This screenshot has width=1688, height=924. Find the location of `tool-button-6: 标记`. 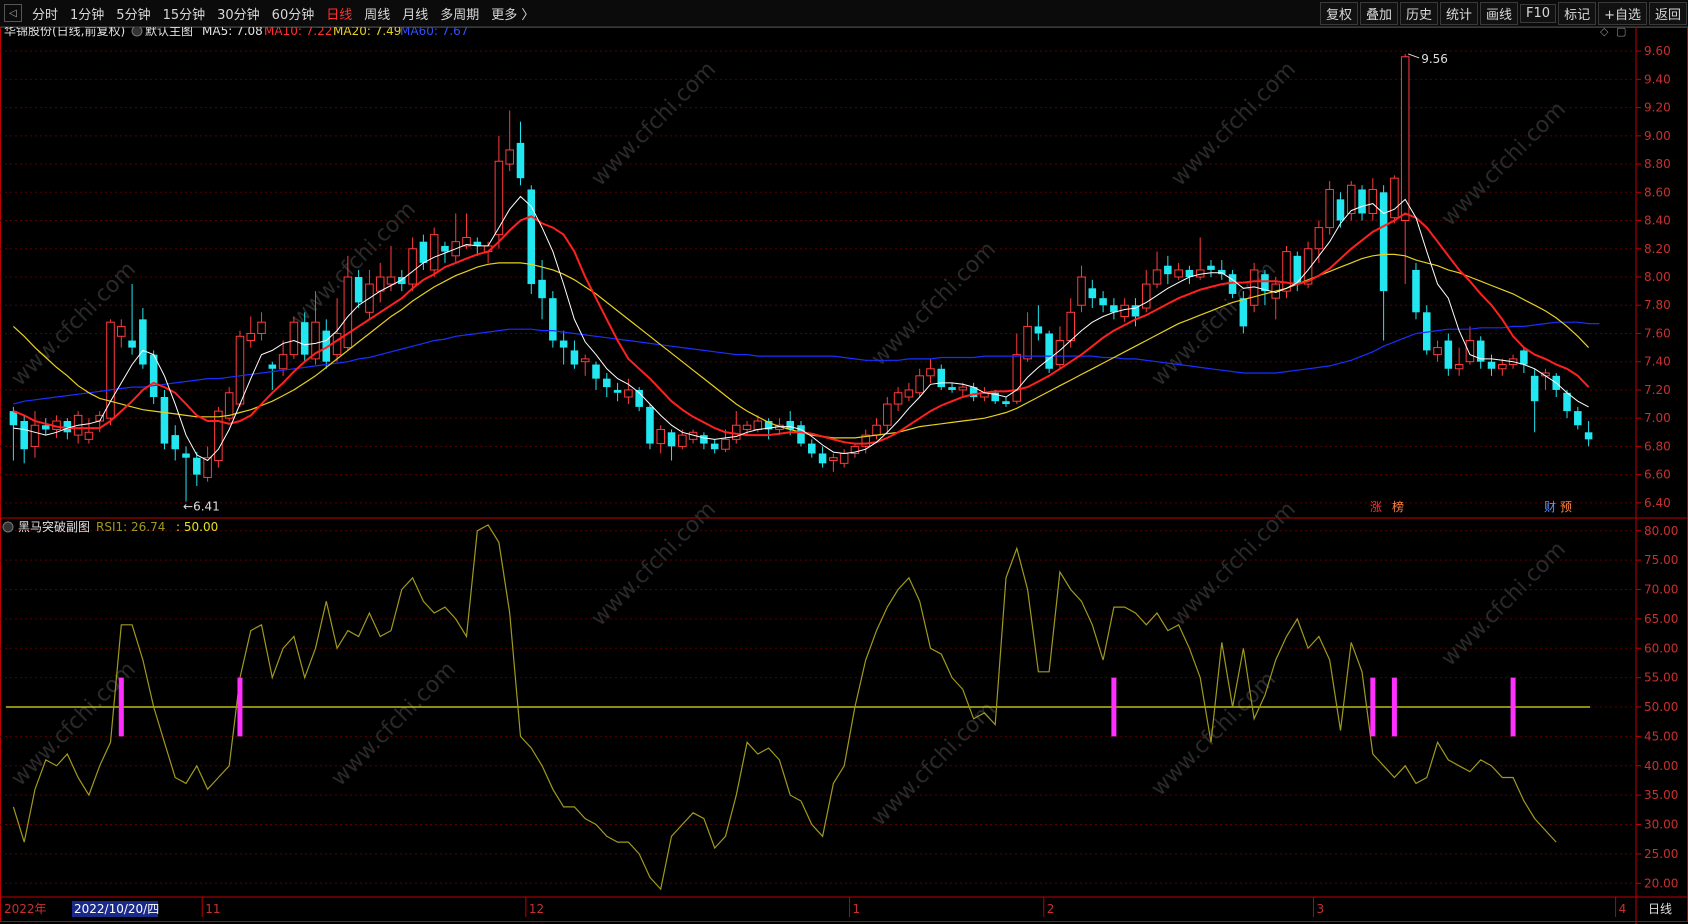

tool-button-6: 标记 is located at coordinates (1577, 13).